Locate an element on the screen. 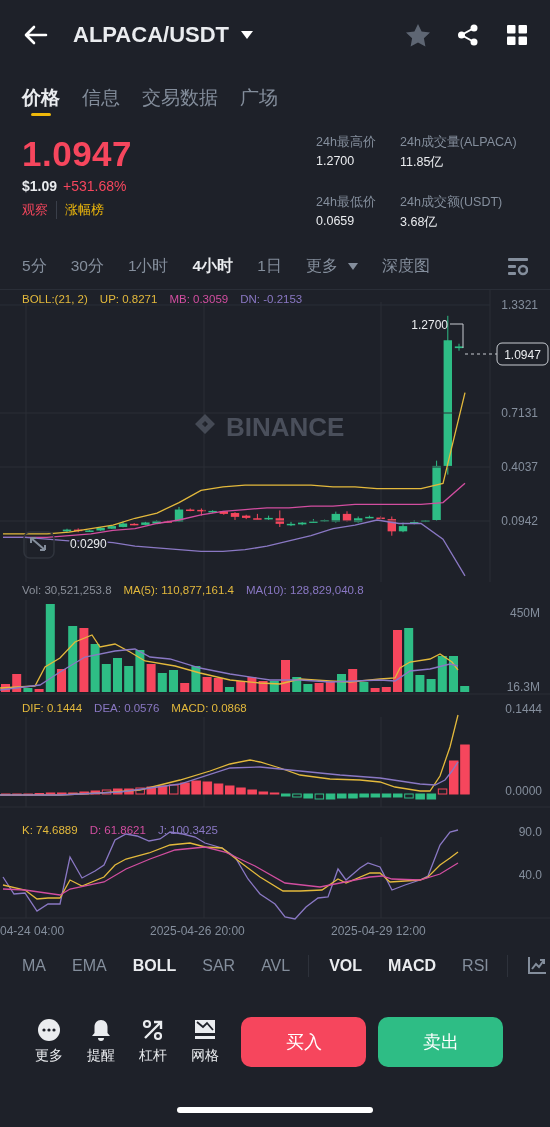 The height and width of the screenshot is (1127, 550). tab: 交易数据 is located at coordinates (180, 93).